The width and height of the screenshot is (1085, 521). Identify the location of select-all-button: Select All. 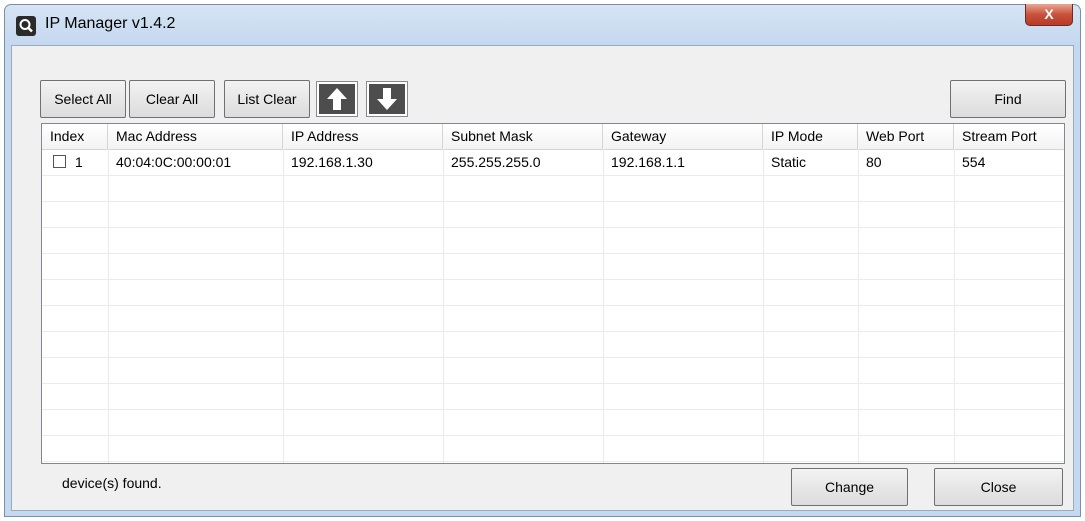
(83, 99).